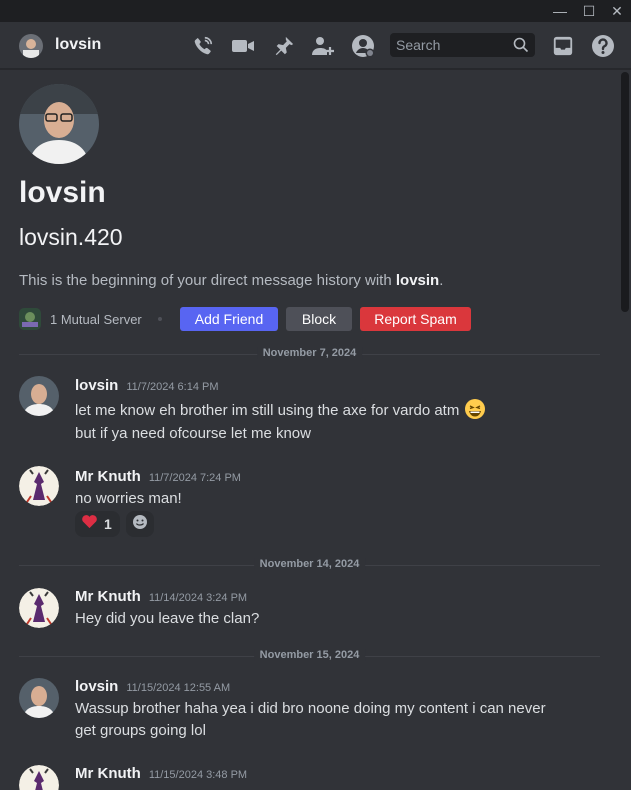  What do you see at coordinates (589, 11) in the screenshot?
I see `maximize-button: ☐` at bounding box center [589, 11].